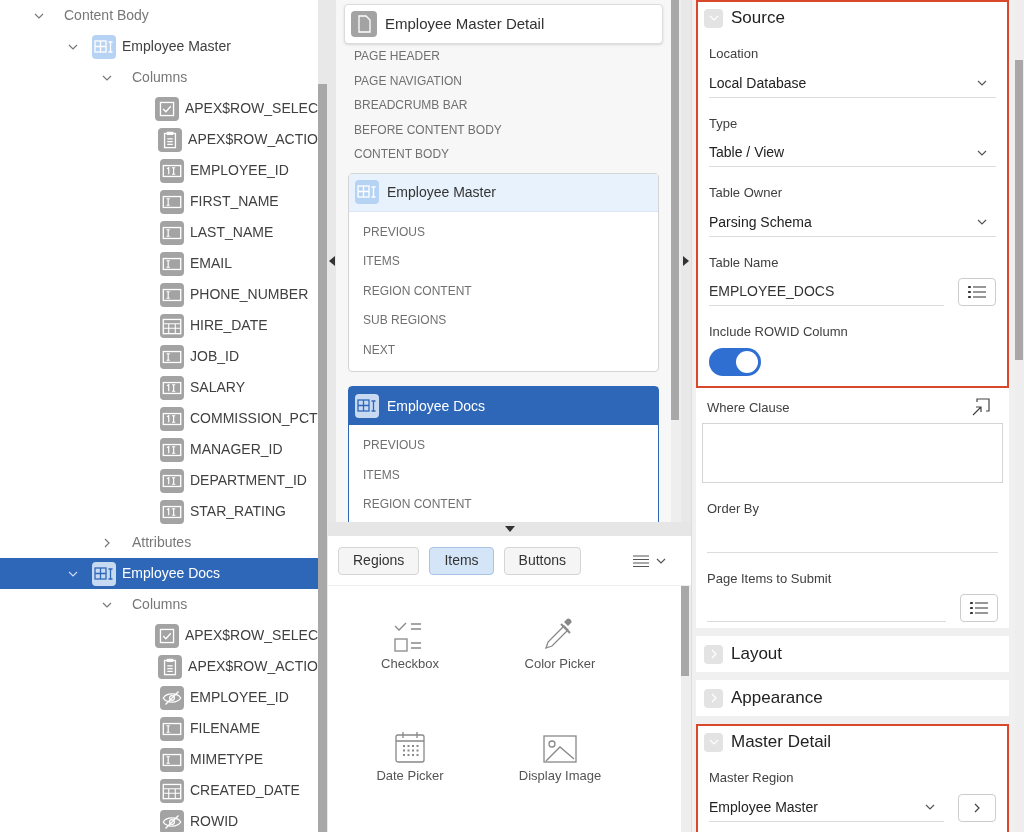  I want to click on tree-item: MIMETYPE, so click(159, 759).